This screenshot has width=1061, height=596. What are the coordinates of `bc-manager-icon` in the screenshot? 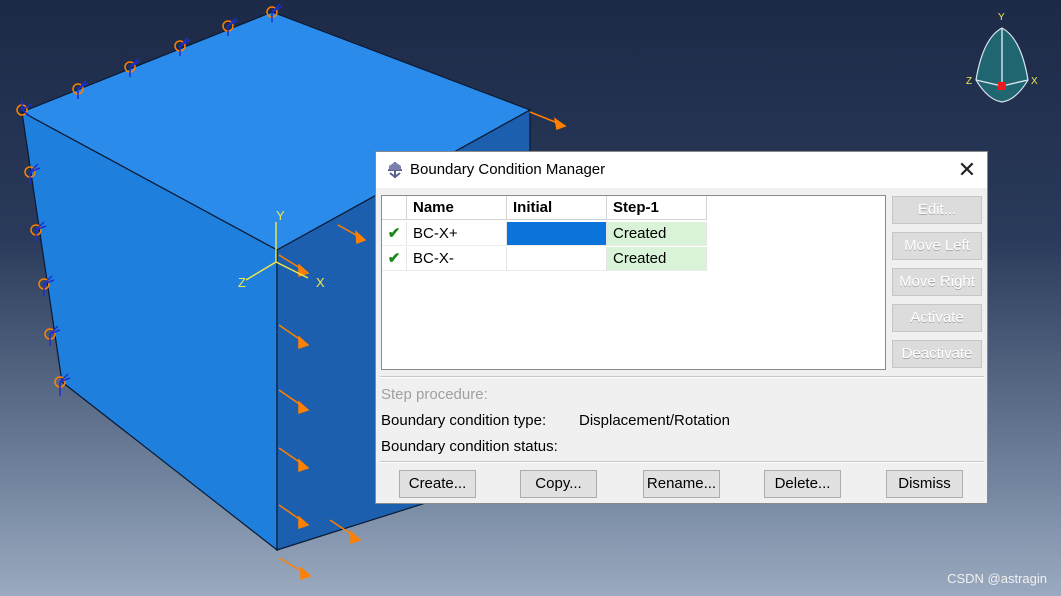 It's located at (395, 170).